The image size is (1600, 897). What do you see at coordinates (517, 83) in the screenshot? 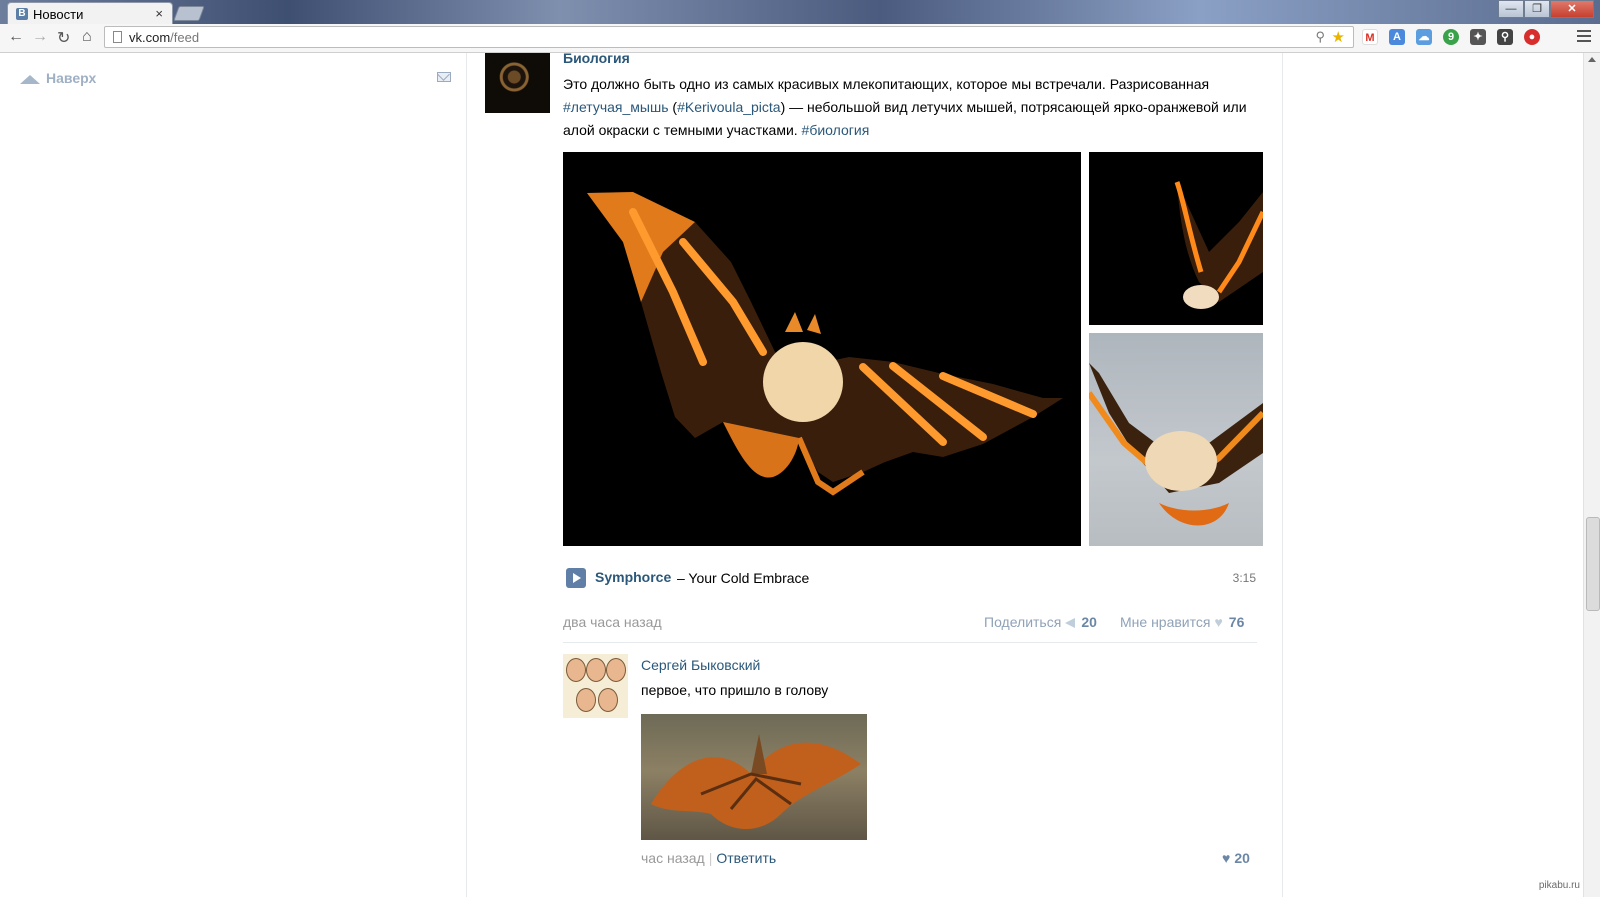
I see `group-avatar` at bounding box center [517, 83].